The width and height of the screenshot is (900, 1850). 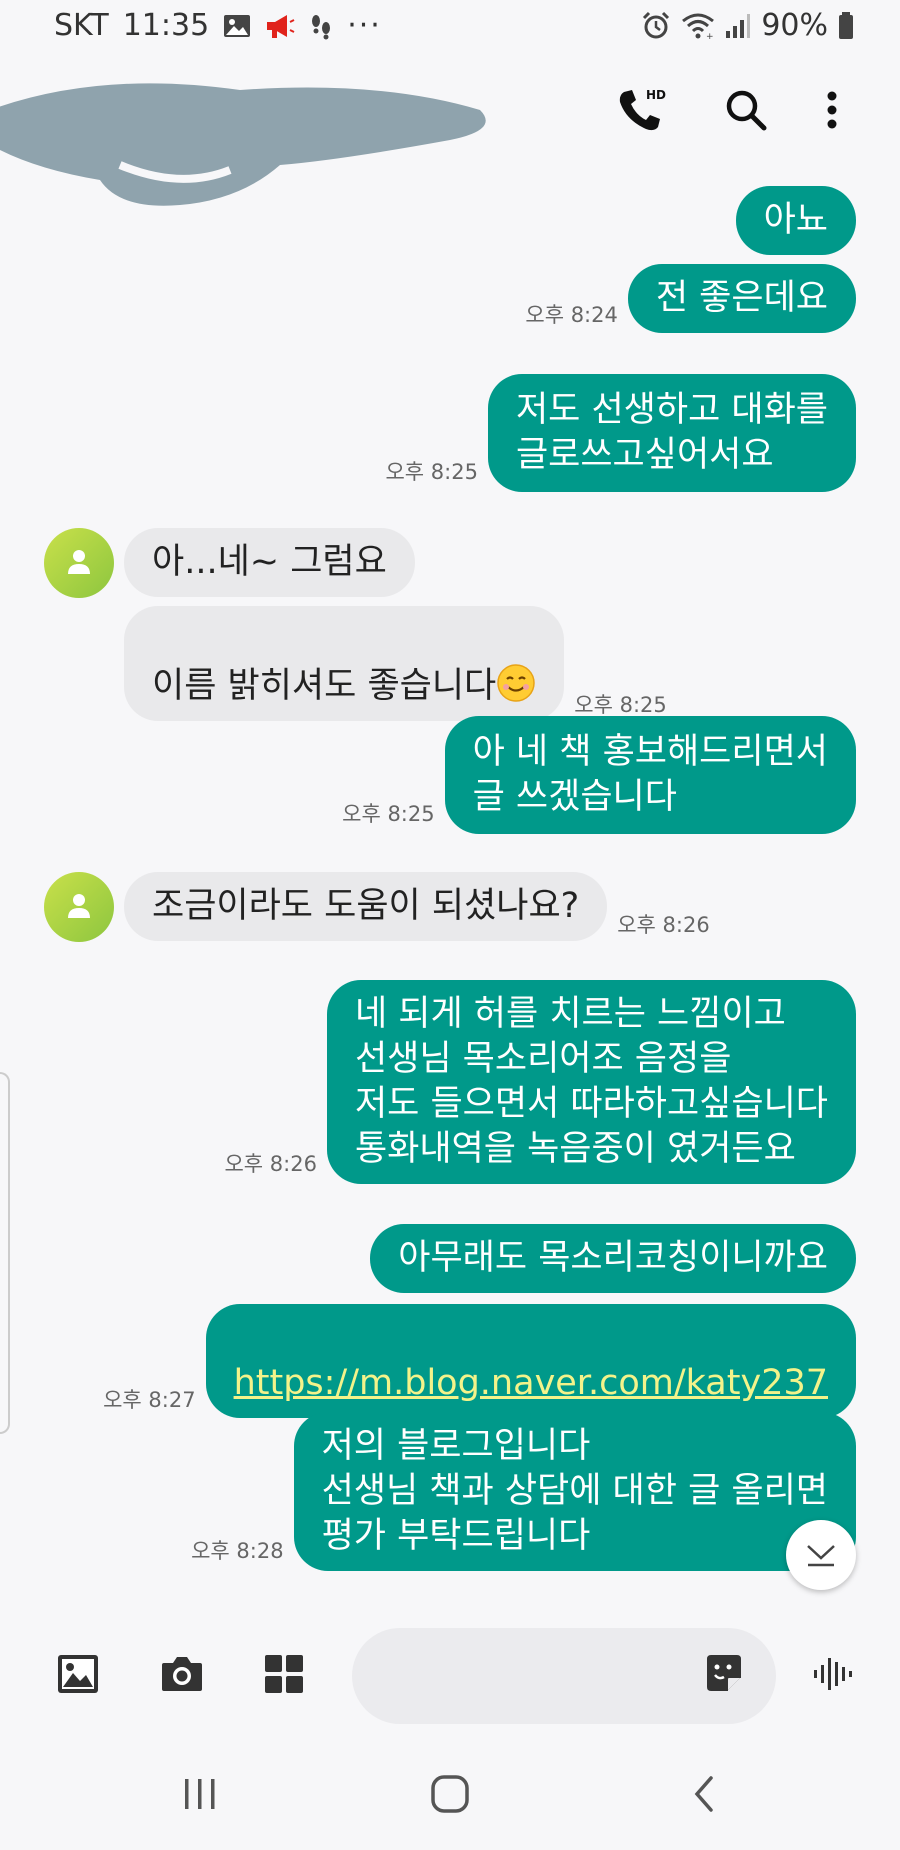 I want to click on message-outgoing: 오후 8:25 저도 선생하고 대화를 글로쓰고싶어서요, so click(x=620, y=433).